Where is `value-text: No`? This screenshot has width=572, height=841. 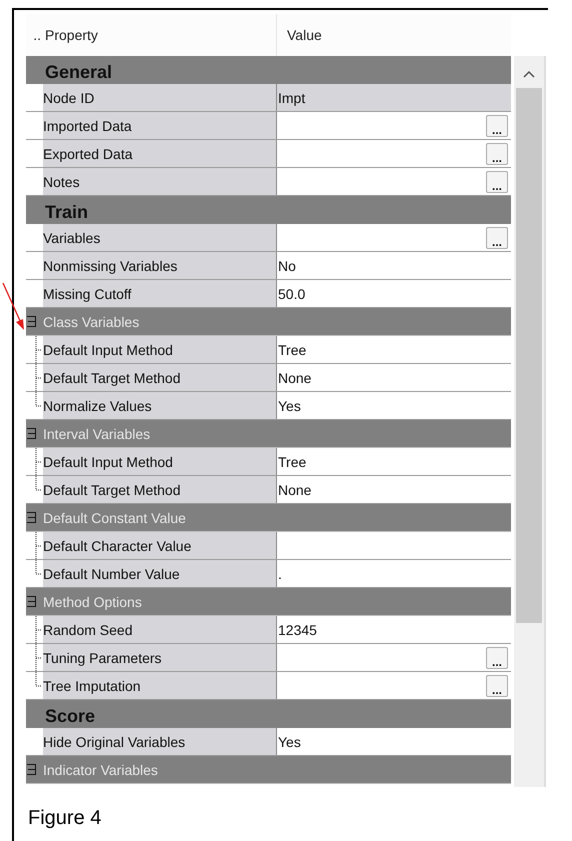 value-text: No is located at coordinates (286, 266).